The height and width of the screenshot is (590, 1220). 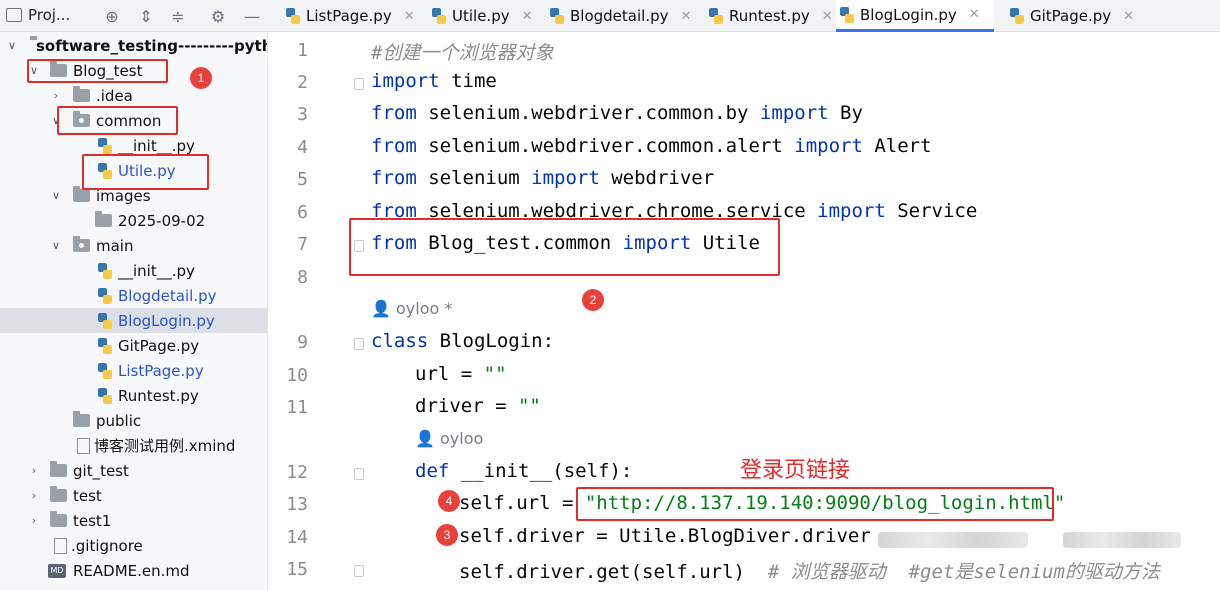 I want to click on code-line-1: #创建一个浏览器对象, so click(x=462, y=53).